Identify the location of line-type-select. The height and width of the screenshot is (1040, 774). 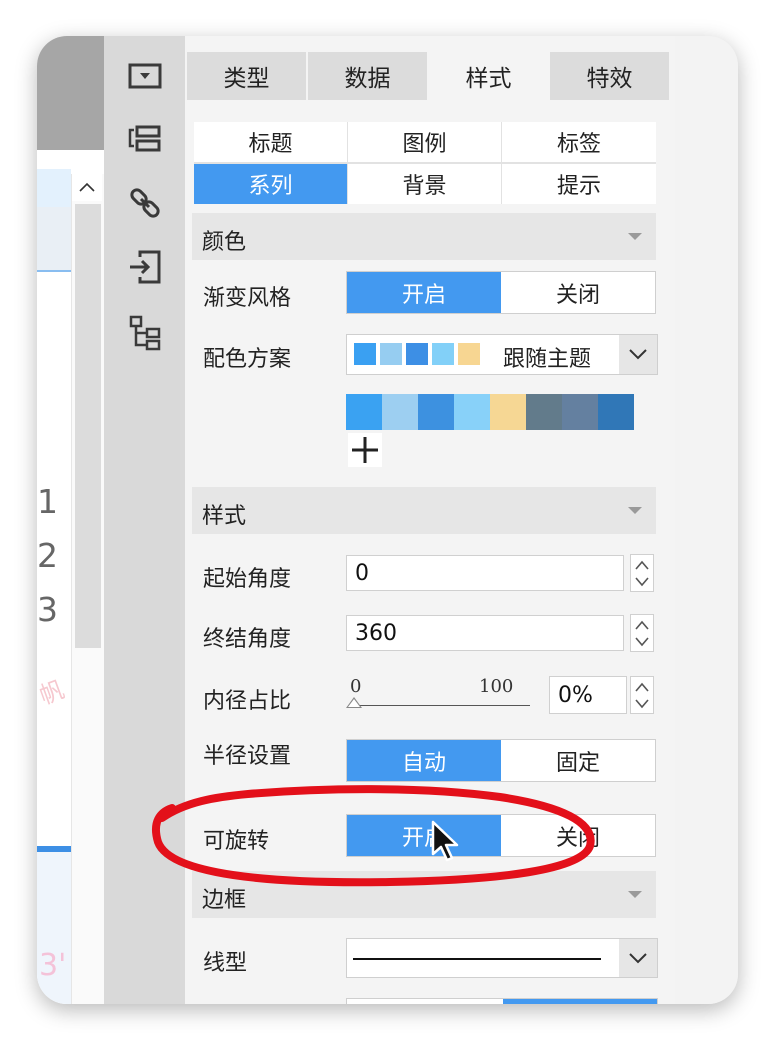
(502, 958).